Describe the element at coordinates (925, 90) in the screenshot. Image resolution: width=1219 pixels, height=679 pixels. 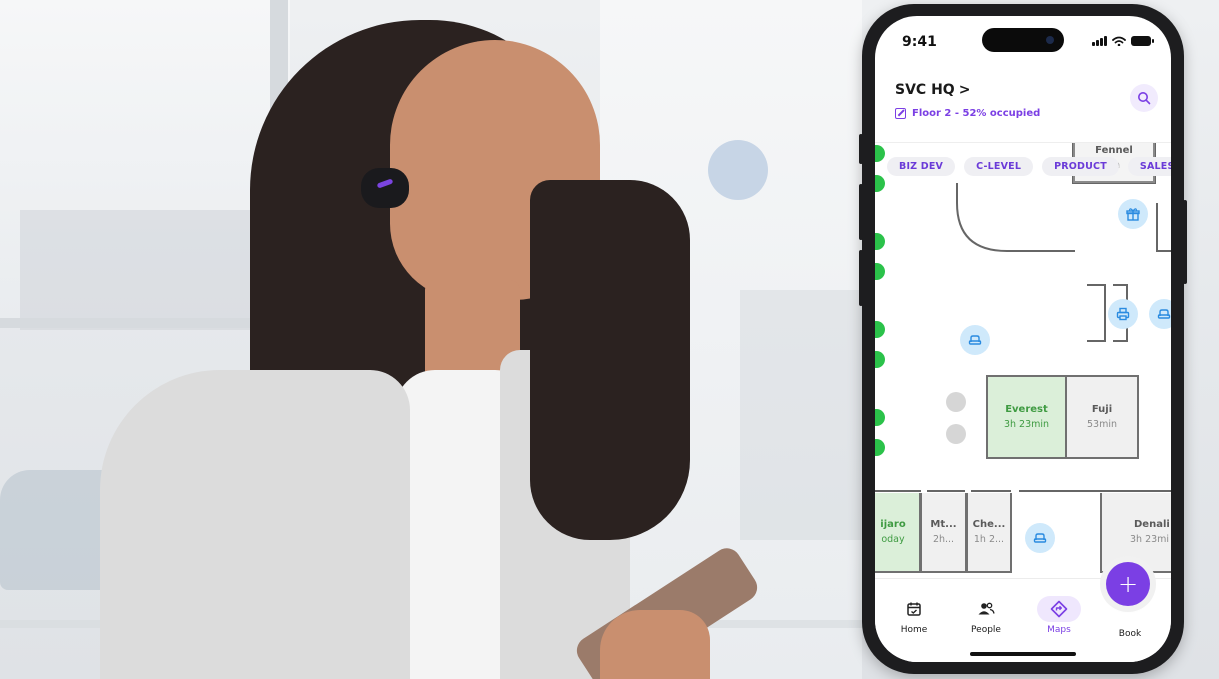
I see `location-name: SVC HQ` at that location.